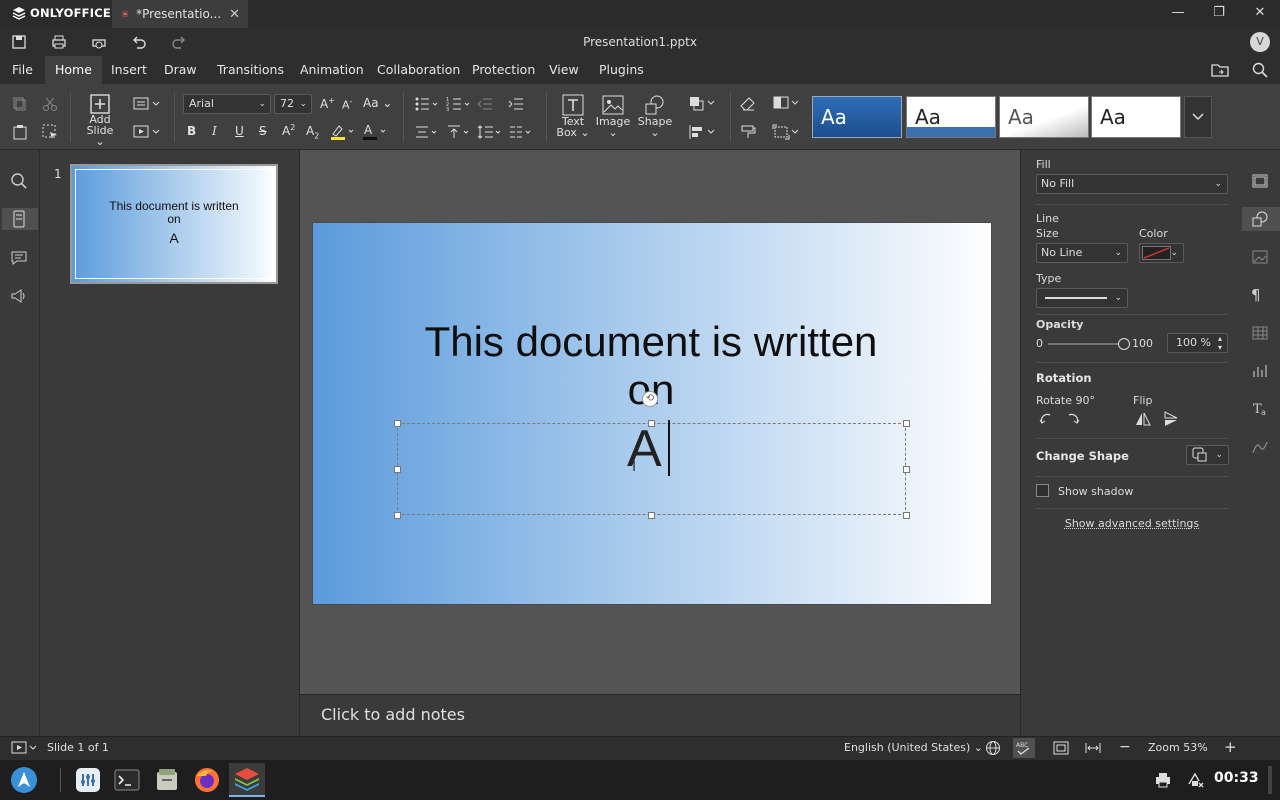 The width and height of the screenshot is (1280, 800). I want to click on network-disconnected-icon, so click(1195, 780).